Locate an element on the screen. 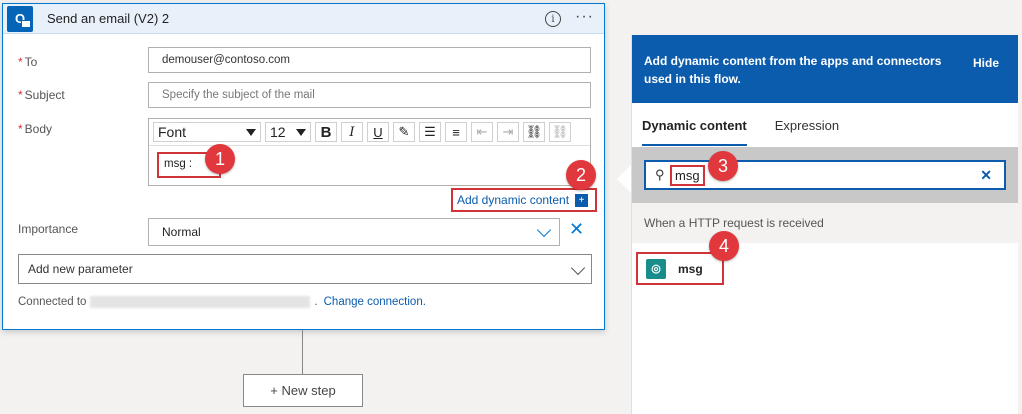 The image size is (1022, 414). add-parameter-select: Add new parameter is located at coordinates (305, 269).